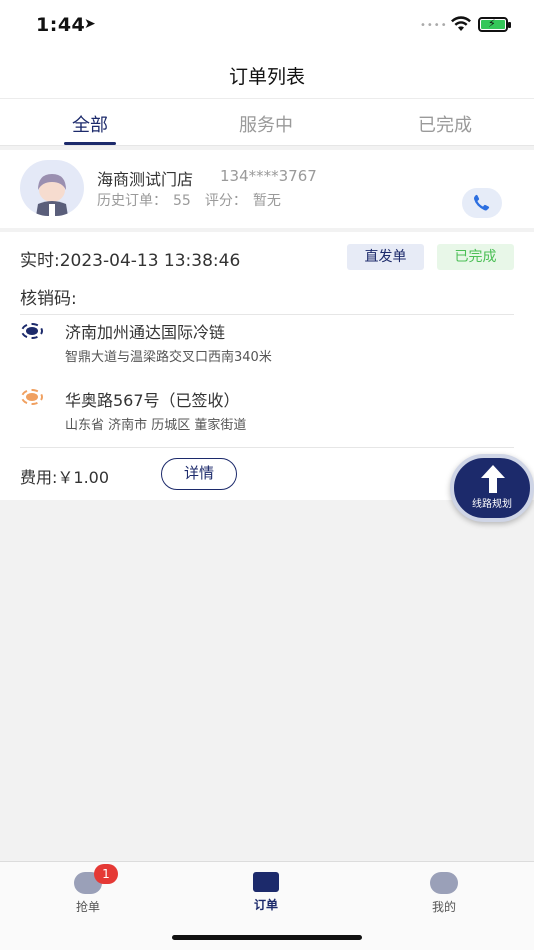 The height and width of the screenshot is (950, 534). Describe the element at coordinates (266, 77) in the screenshot. I see `page-title: 订单列表` at that location.